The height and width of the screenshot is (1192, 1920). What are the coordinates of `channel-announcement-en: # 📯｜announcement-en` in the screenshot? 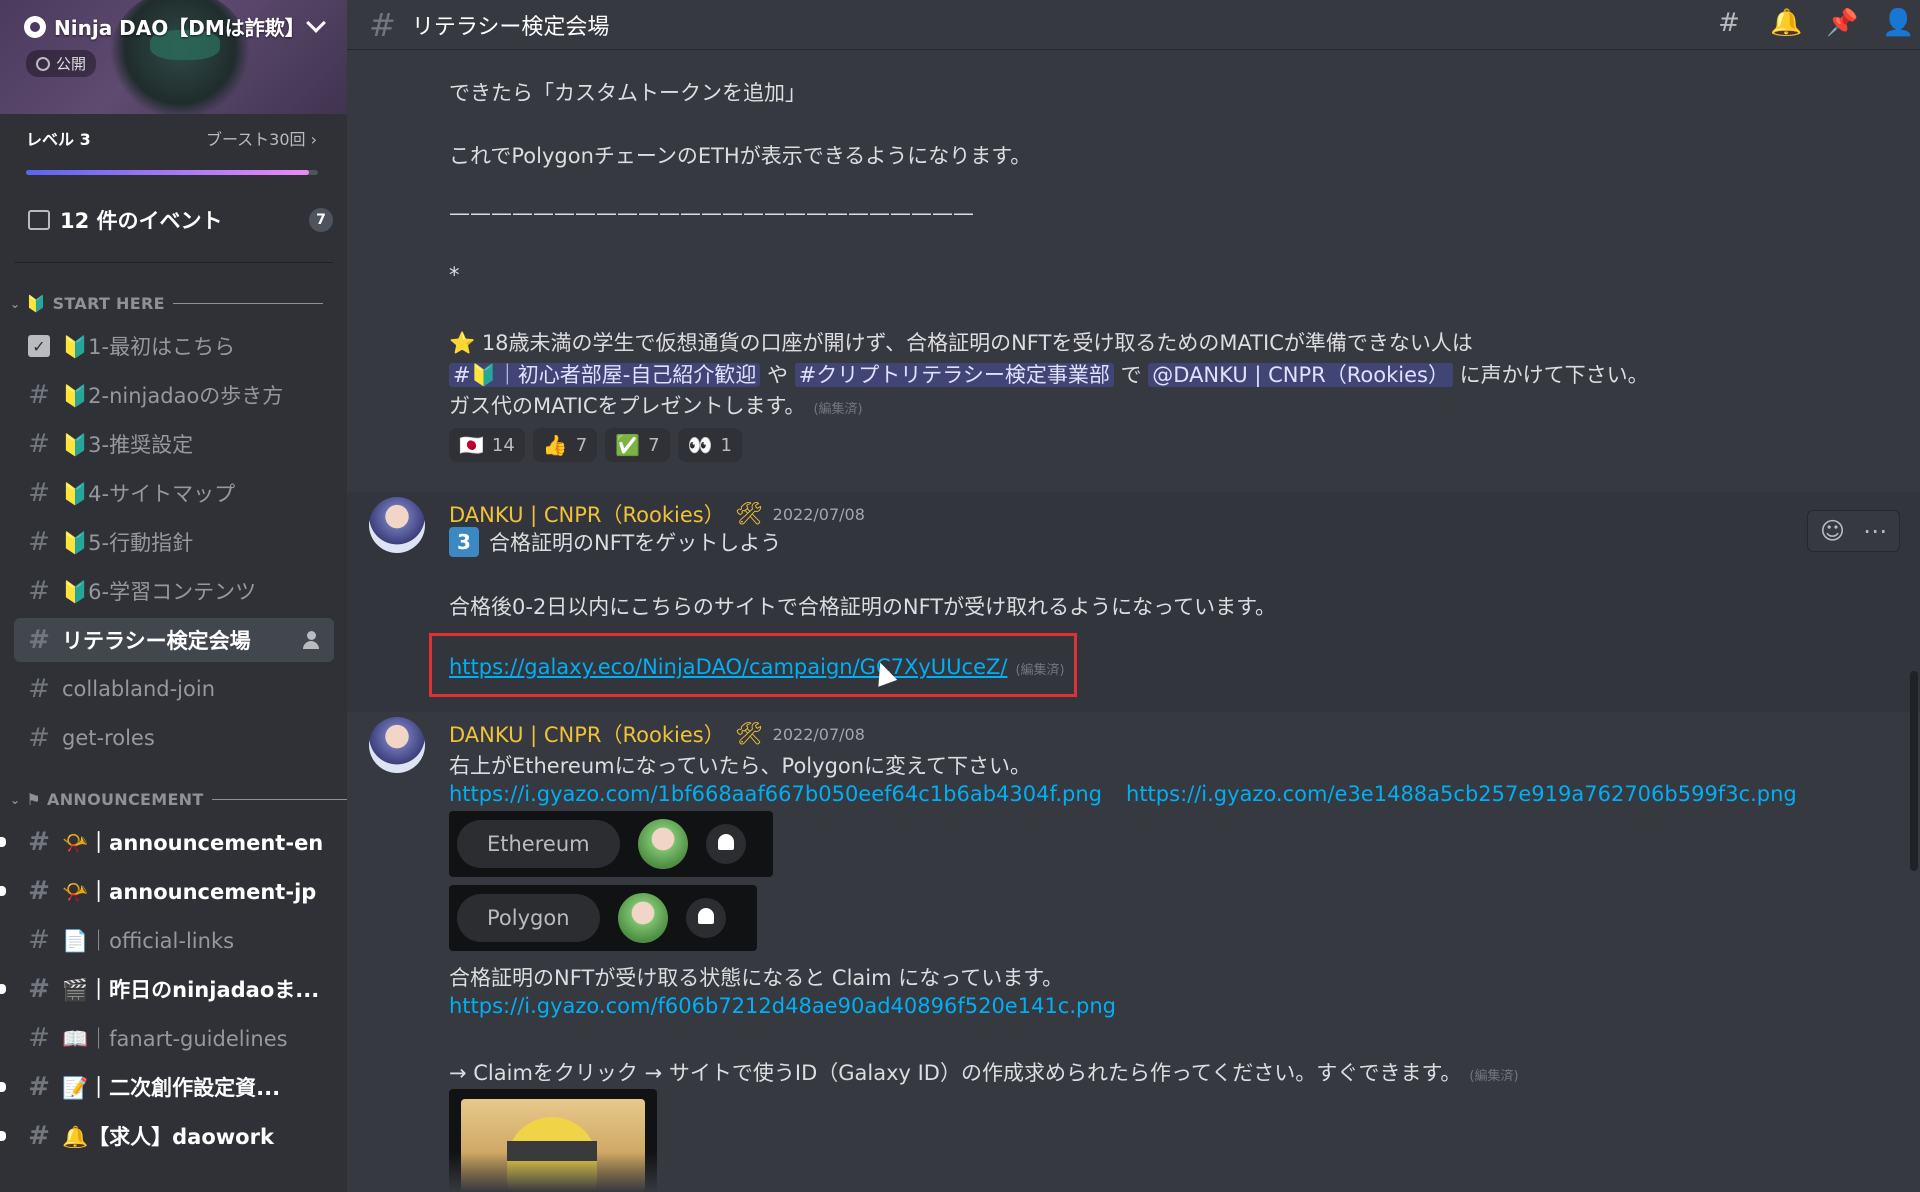 It's located at (167, 842).